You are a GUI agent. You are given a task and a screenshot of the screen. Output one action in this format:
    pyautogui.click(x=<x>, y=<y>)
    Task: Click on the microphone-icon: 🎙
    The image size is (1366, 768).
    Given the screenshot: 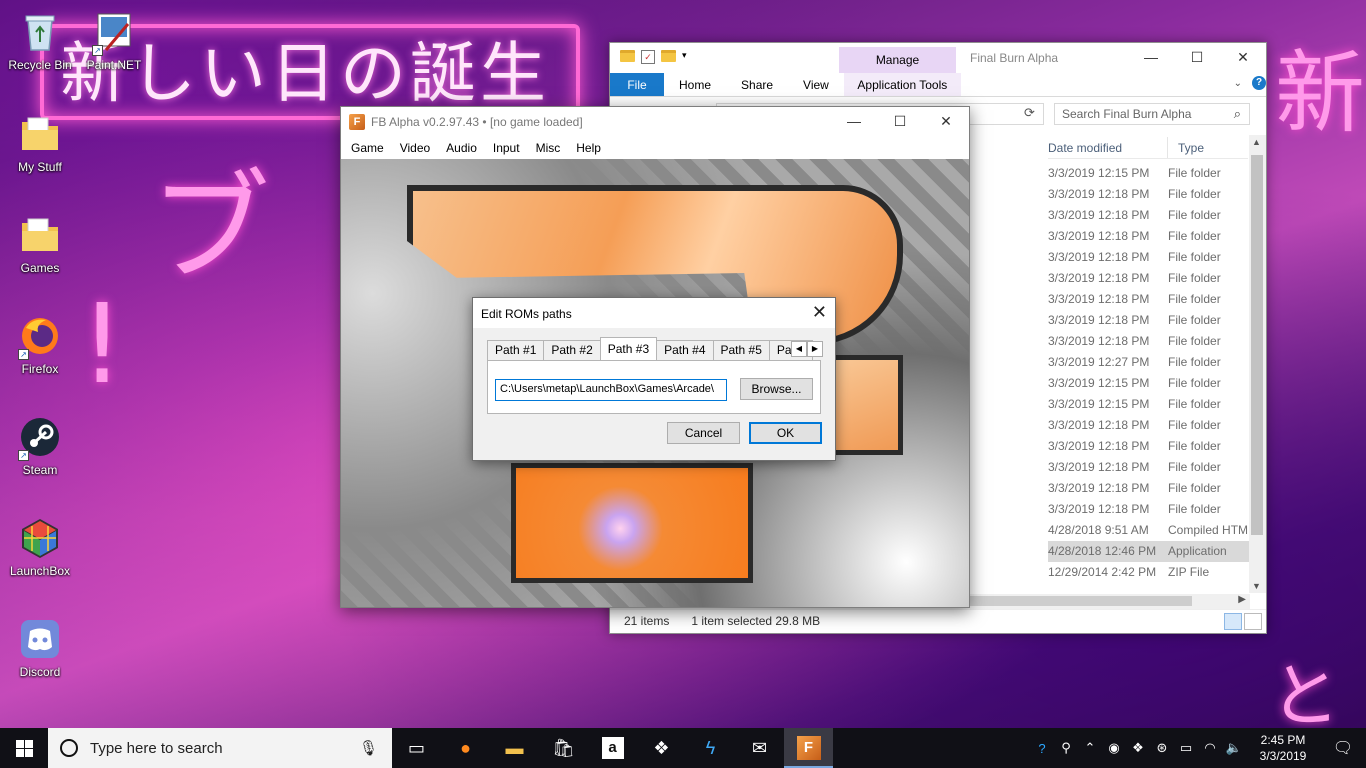 What is the action you would take?
    pyautogui.click(x=368, y=748)
    